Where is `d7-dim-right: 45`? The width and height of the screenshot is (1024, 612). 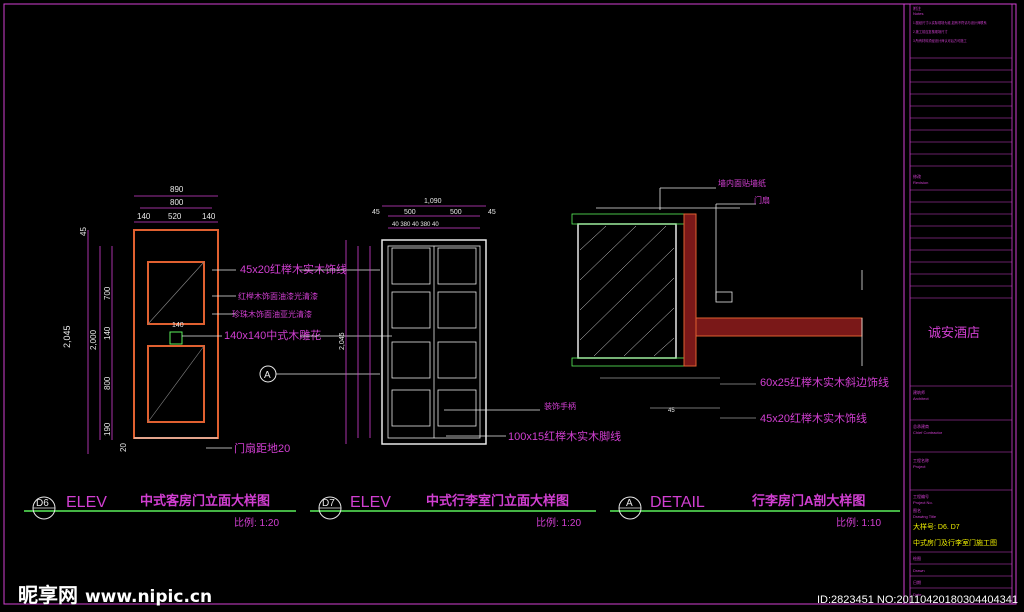 d7-dim-right: 45 is located at coordinates (492, 212).